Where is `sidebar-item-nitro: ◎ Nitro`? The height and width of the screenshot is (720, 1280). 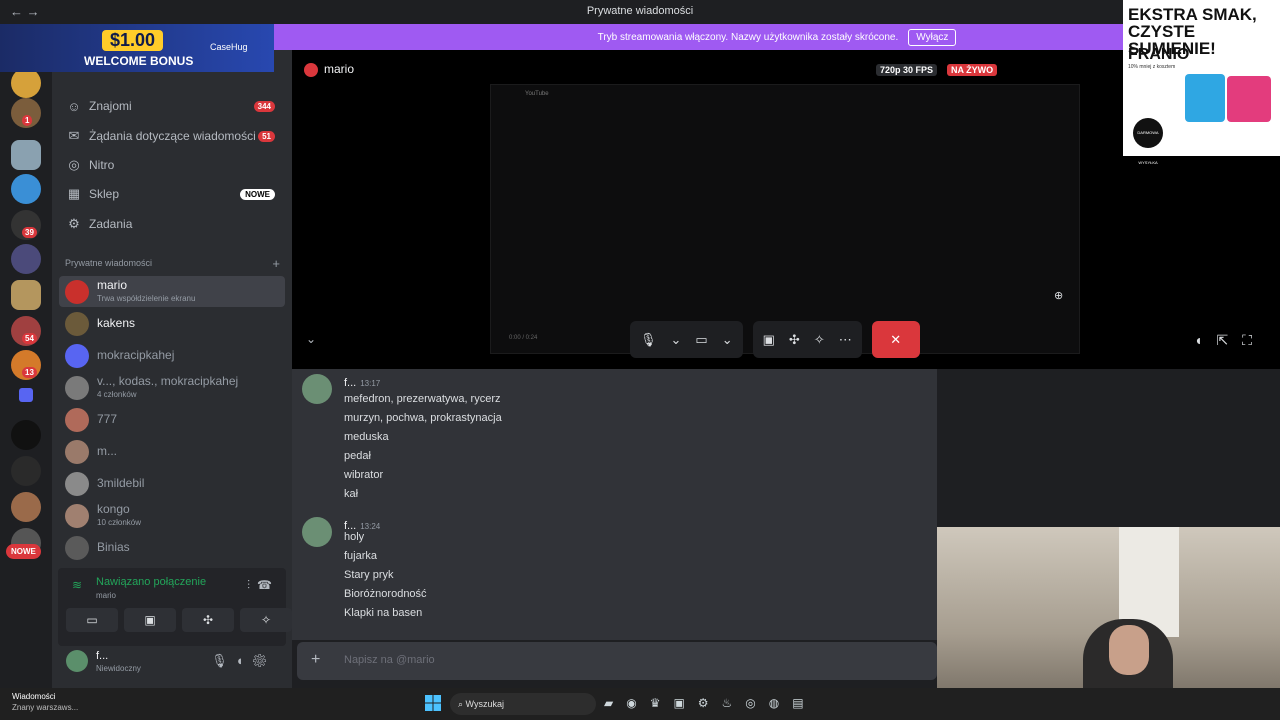 sidebar-item-nitro: ◎ Nitro is located at coordinates (172, 165).